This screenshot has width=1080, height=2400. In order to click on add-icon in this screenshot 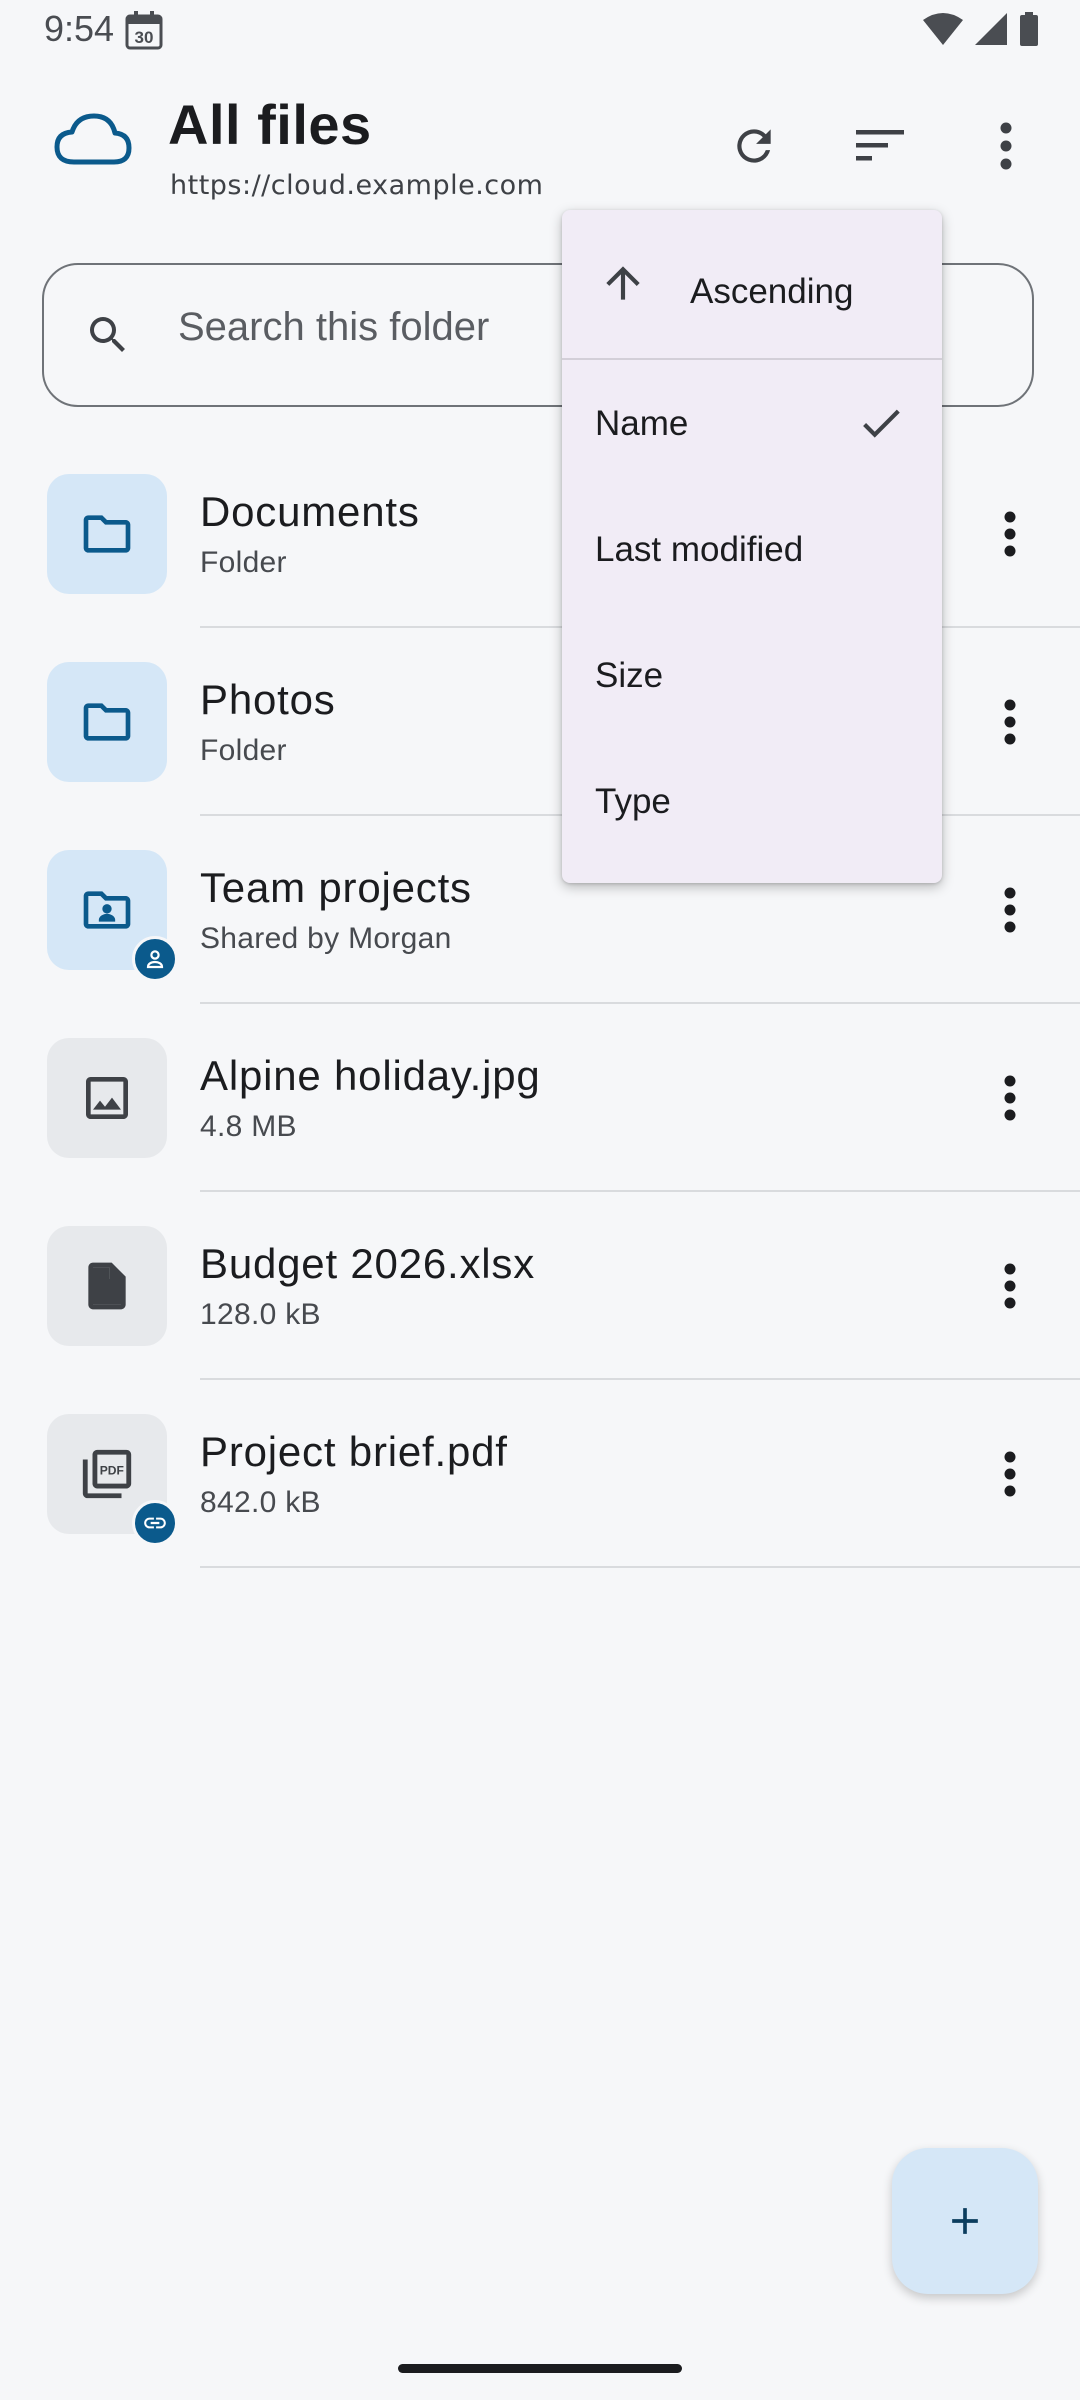, I will do `click(965, 2221)`.